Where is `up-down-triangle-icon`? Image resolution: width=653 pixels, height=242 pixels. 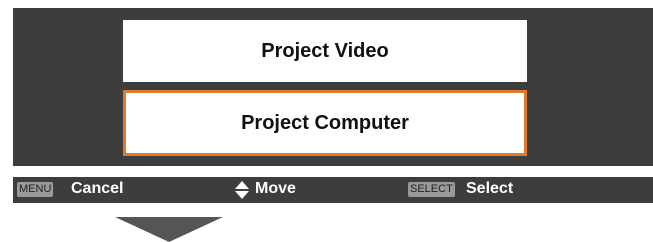 up-down-triangle-icon is located at coordinates (242, 190).